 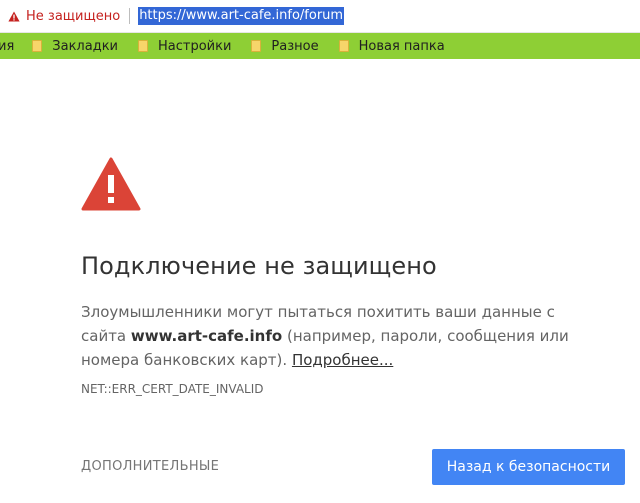 I want to click on url-input: https://www.art-cafe.info/forum, so click(x=241, y=16).